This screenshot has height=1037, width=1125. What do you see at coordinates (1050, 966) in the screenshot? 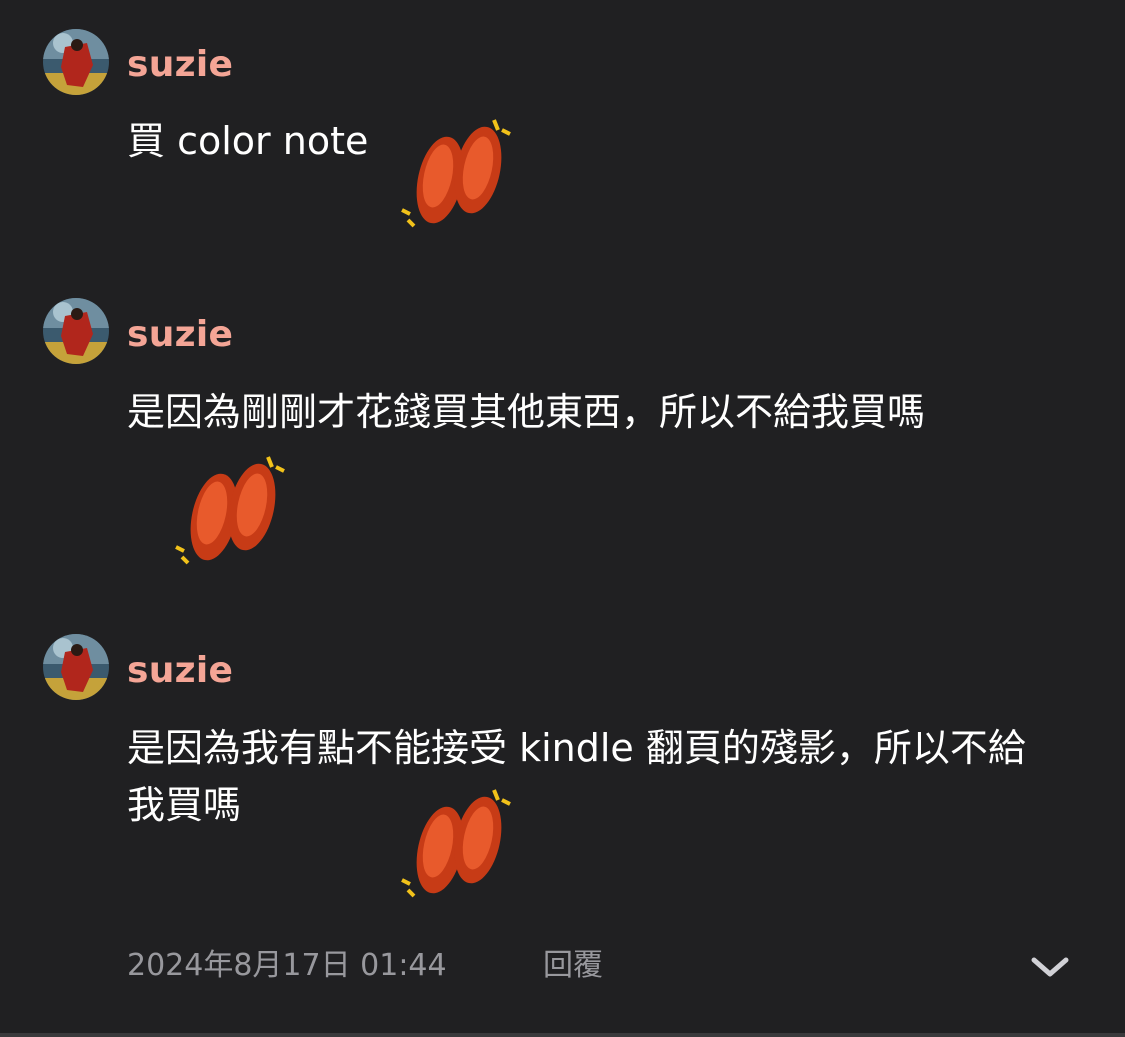
I see `chevron-down-icon` at bounding box center [1050, 966].